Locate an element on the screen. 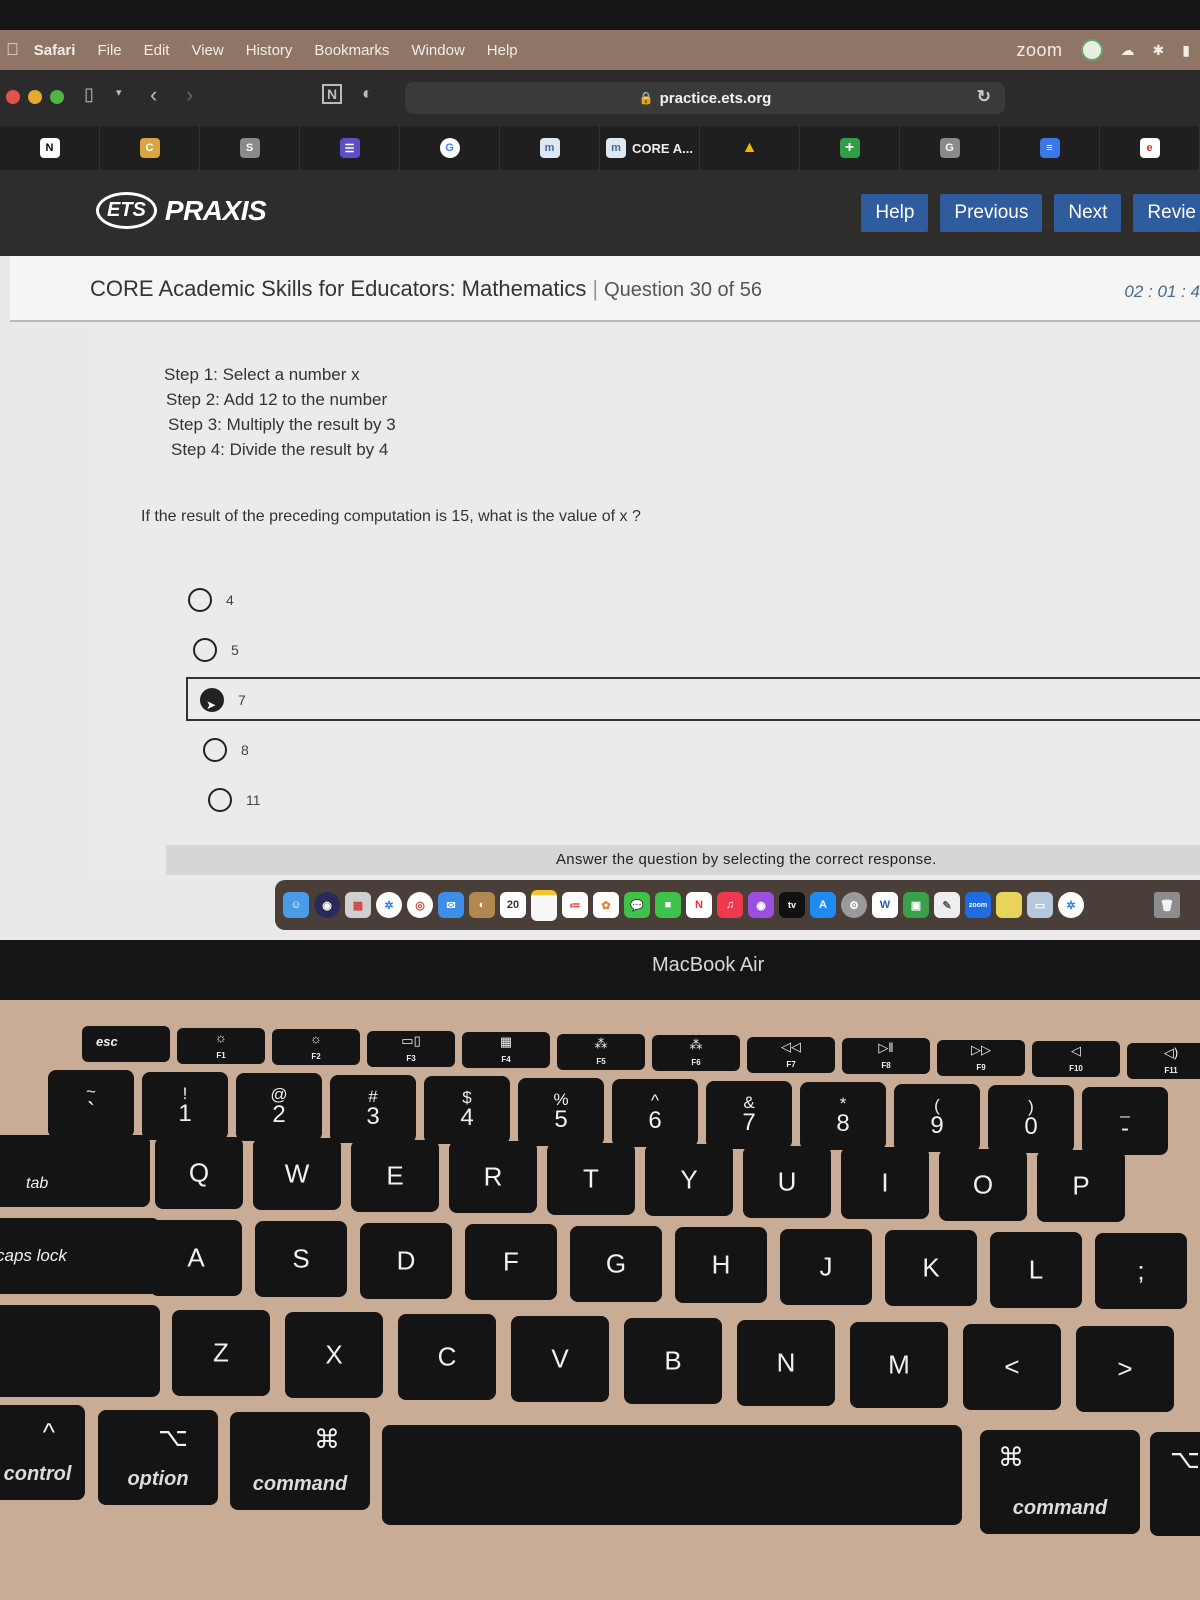  bluetooth-icon: ✱ is located at coordinates (1159, 50).